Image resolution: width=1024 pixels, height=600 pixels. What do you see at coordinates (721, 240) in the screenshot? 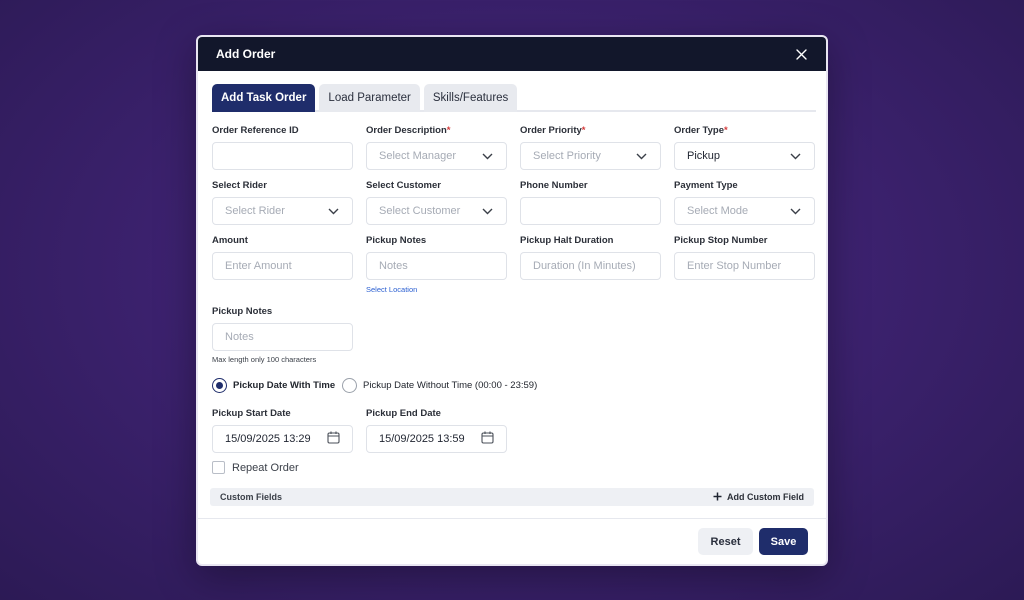
I see `pickup-stop-number-label: Pickup Stop Number` at bounding box center [721, 240].